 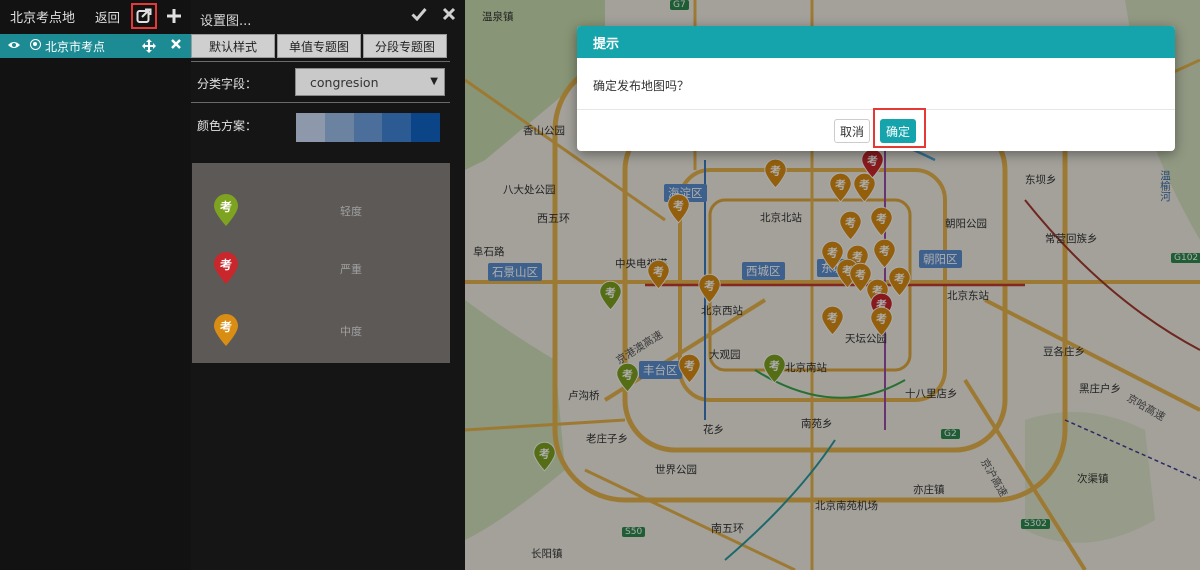 What do you see at coordinates (344, 82) in the screenshot?
I see `field-select-value: congresion` at bounding box center [344, 82].